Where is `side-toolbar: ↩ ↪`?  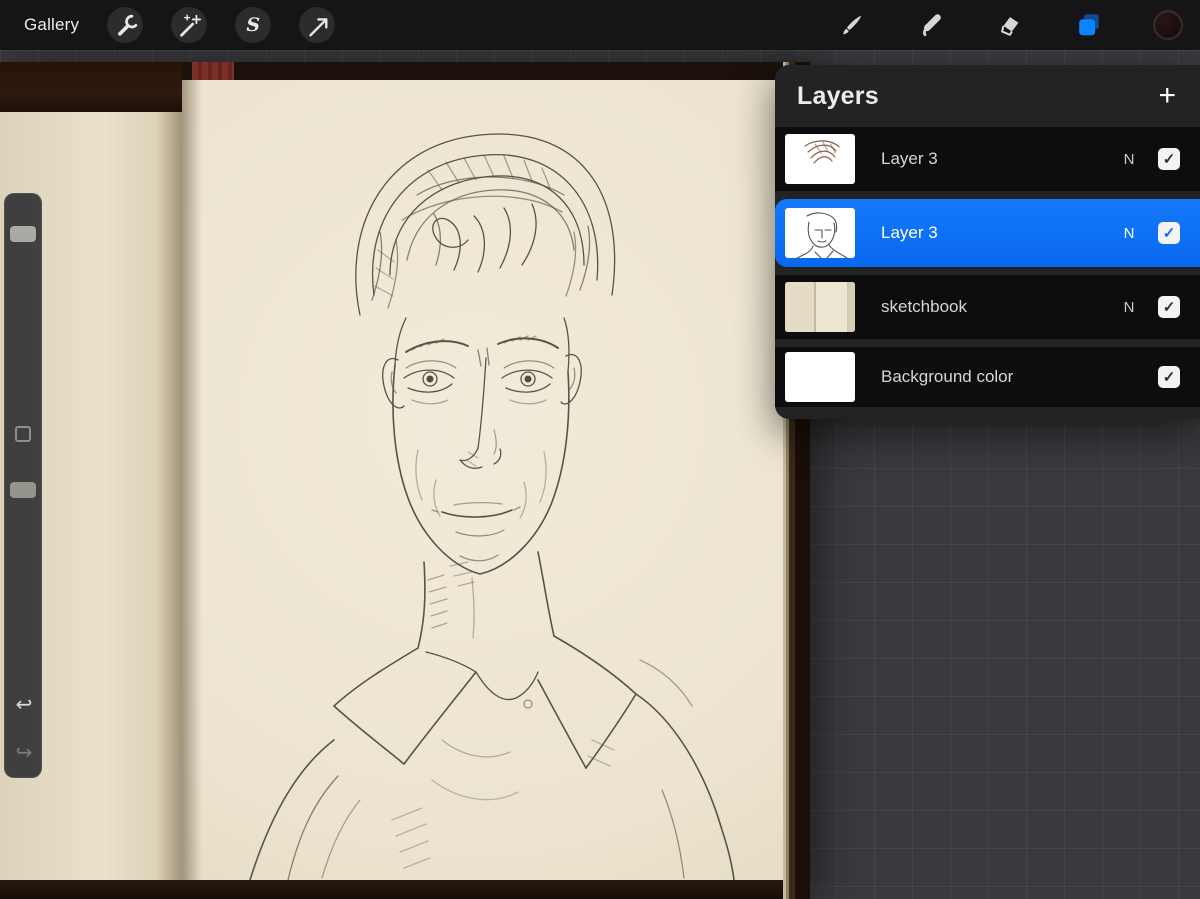
side-toolbar: ↩ ↪ is located at coordinates (23, 485).